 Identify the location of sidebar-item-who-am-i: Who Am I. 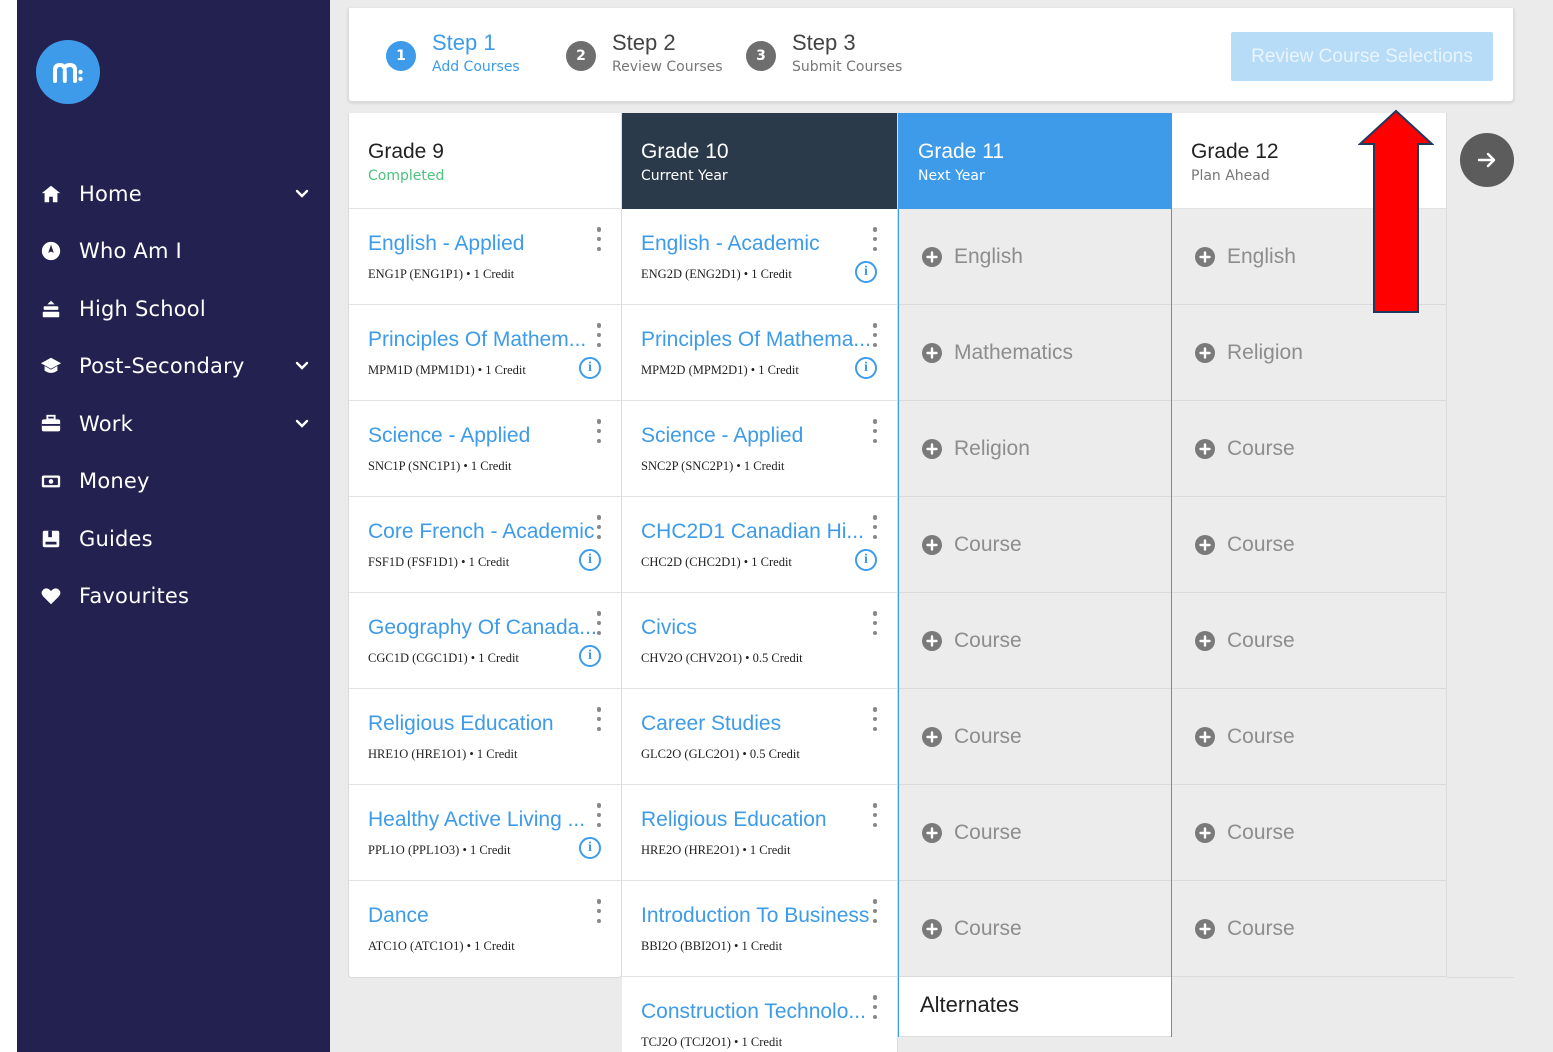
(173, 252).